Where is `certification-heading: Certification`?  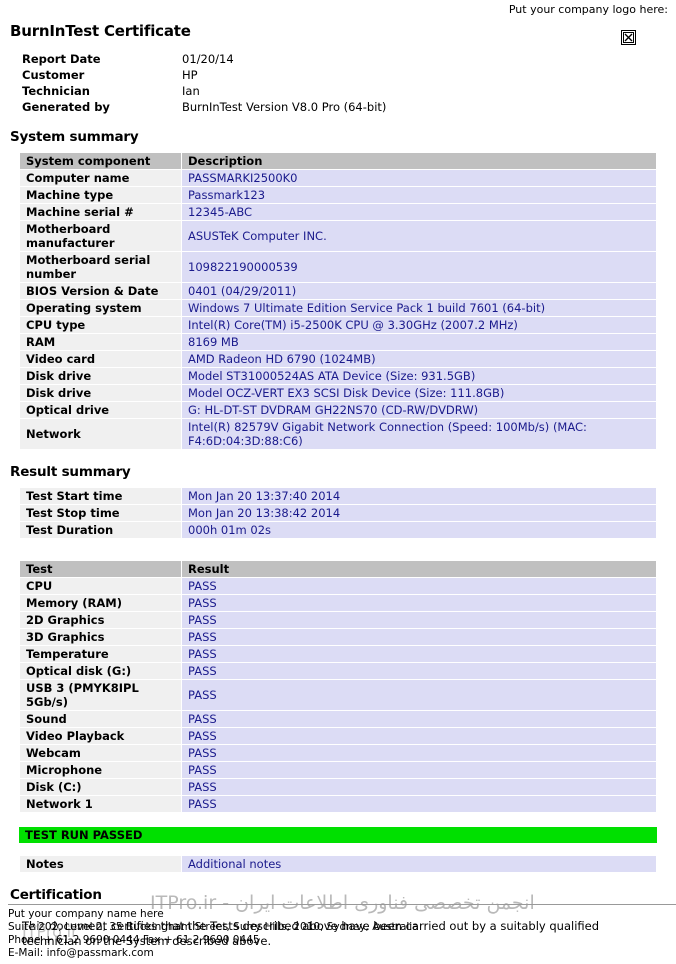
certification-heading: Certification is located at coordinates (56, 895).